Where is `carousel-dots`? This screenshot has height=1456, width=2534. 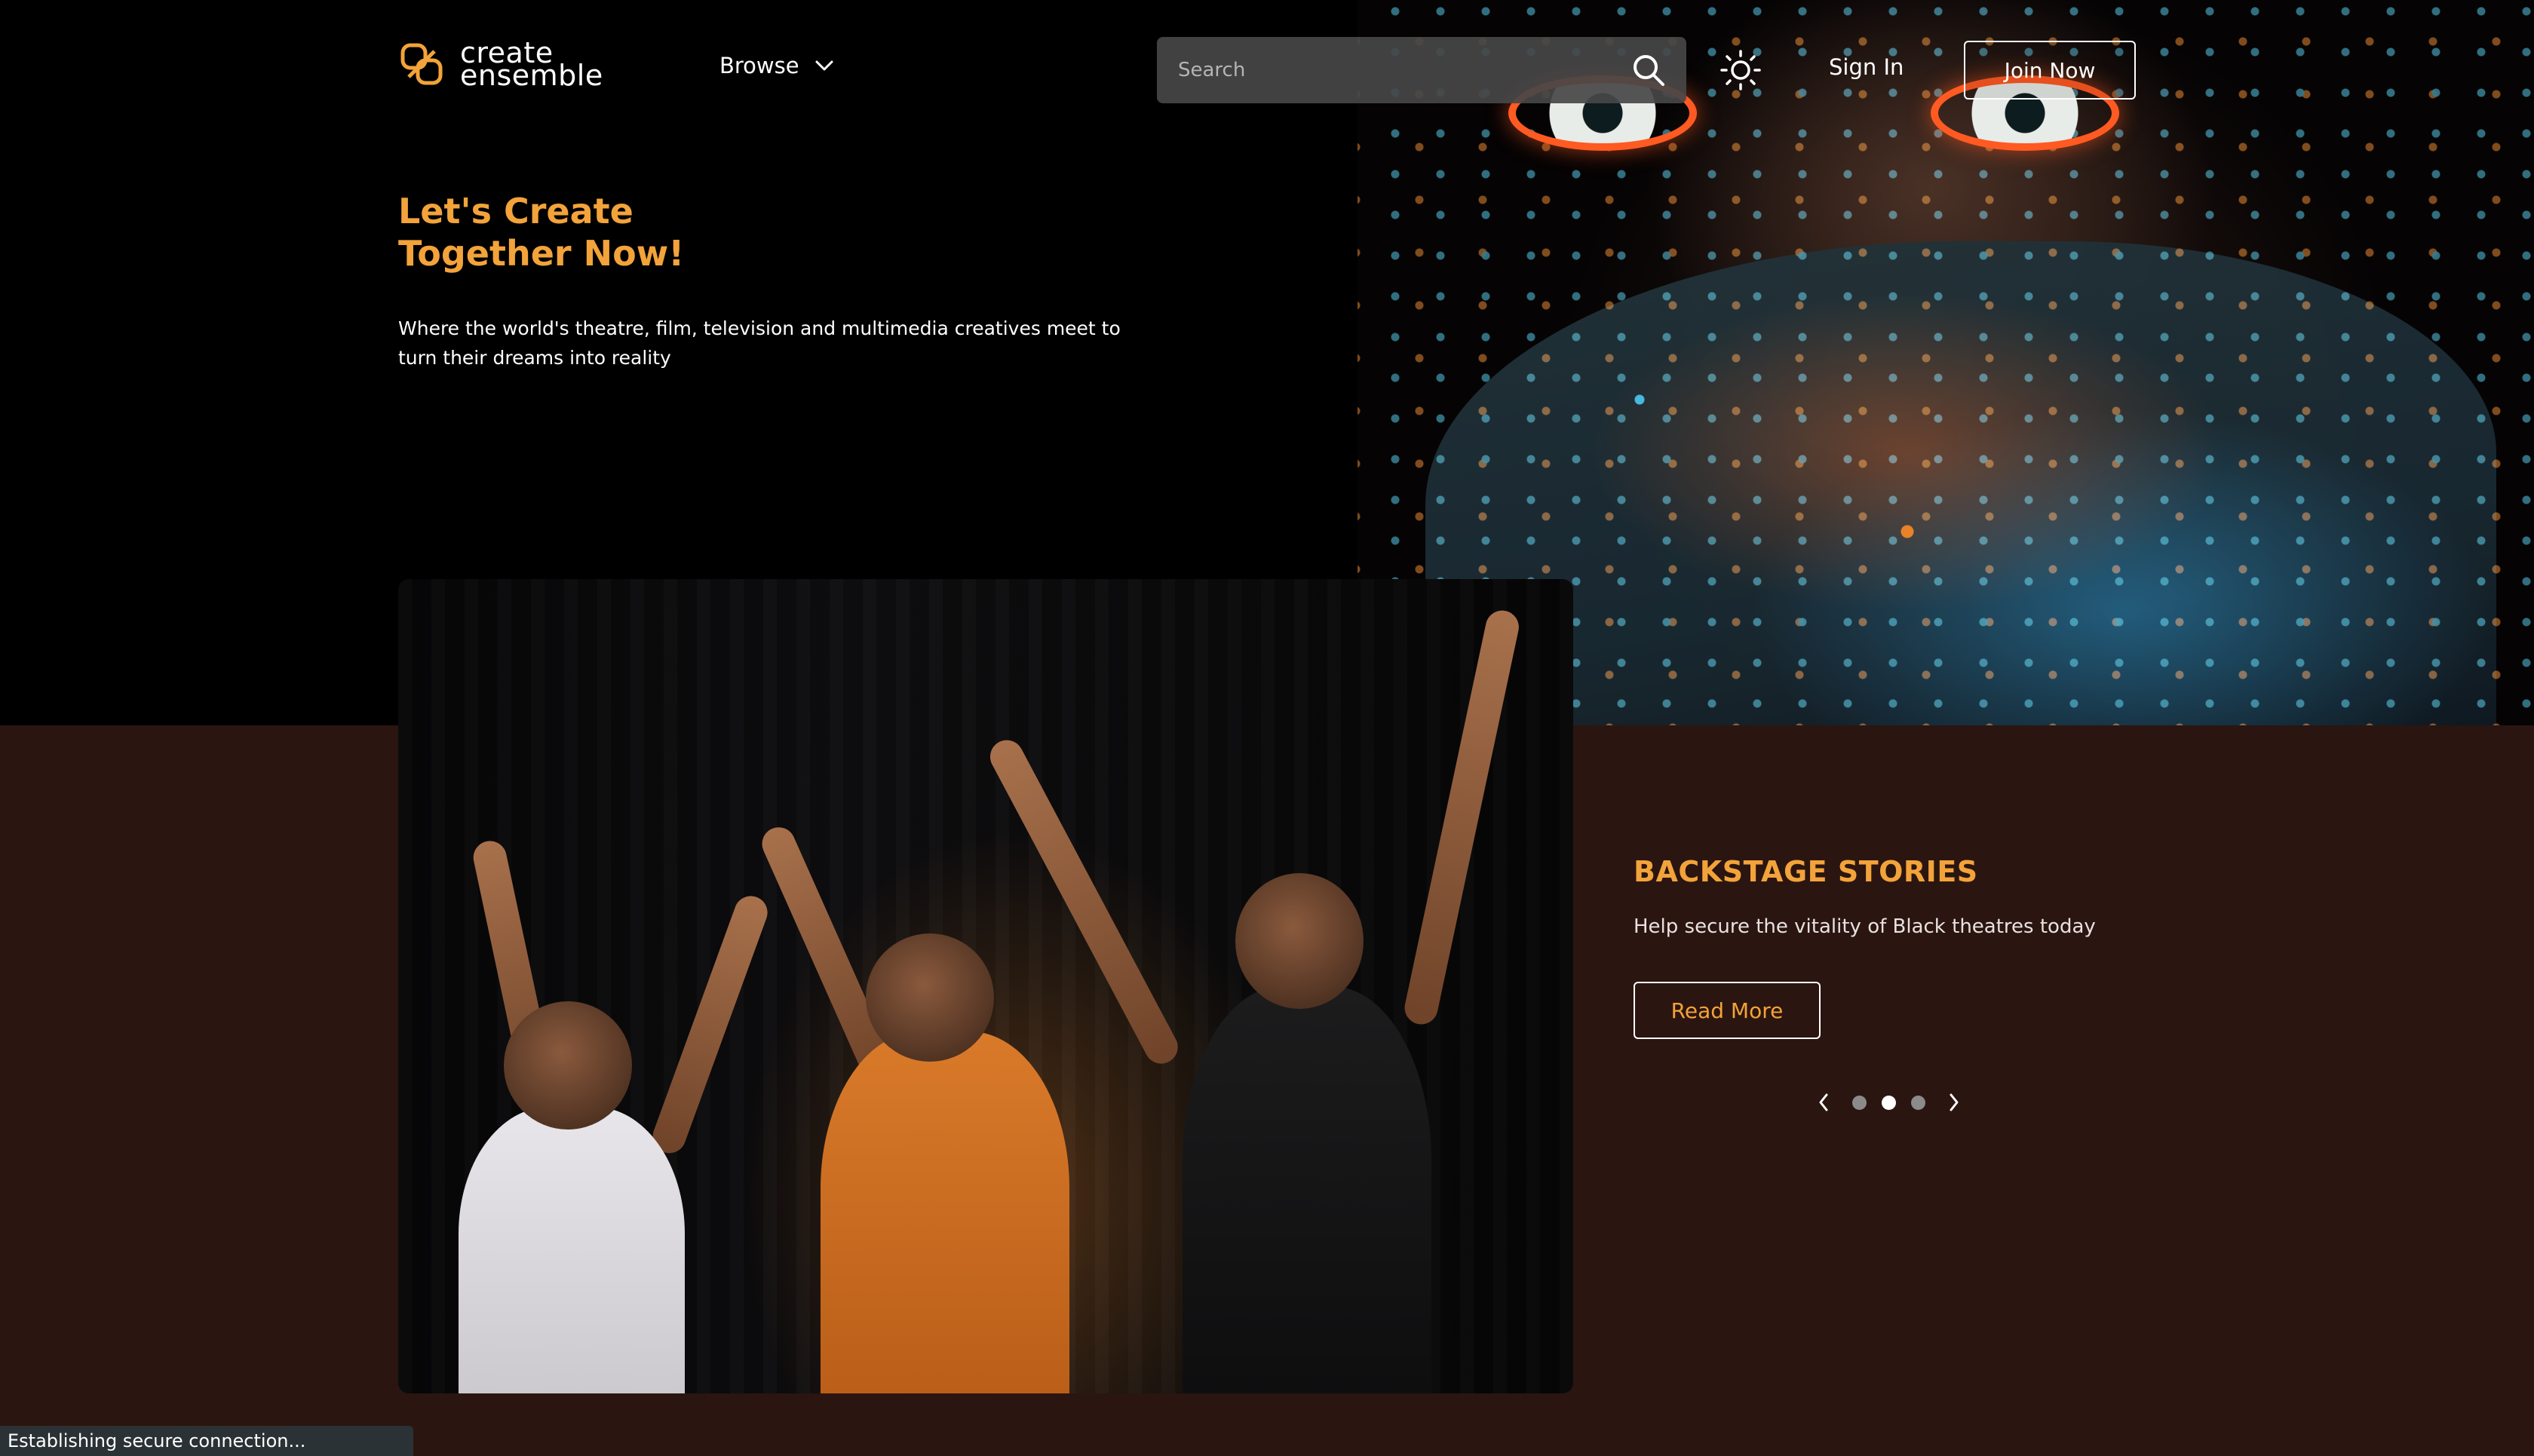
carousel-dots is located at coordinates (1889, 1102).